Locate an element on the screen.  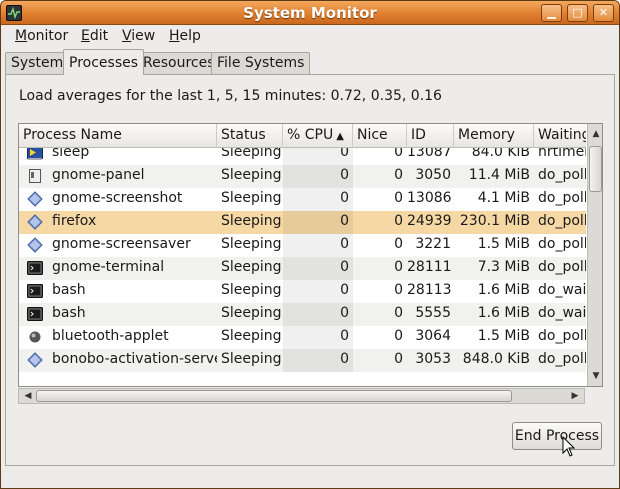
cell-memory: 230.1 MiB is located at coordinates (494, 221).